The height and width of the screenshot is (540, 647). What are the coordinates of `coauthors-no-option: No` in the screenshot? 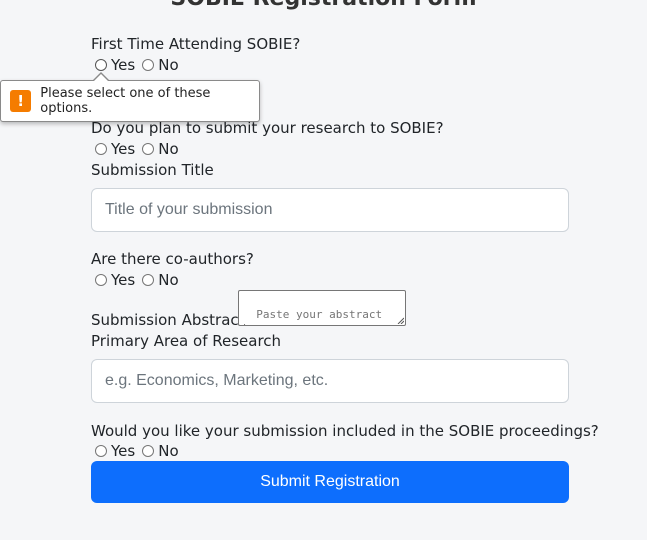 It's located at (160, 280).